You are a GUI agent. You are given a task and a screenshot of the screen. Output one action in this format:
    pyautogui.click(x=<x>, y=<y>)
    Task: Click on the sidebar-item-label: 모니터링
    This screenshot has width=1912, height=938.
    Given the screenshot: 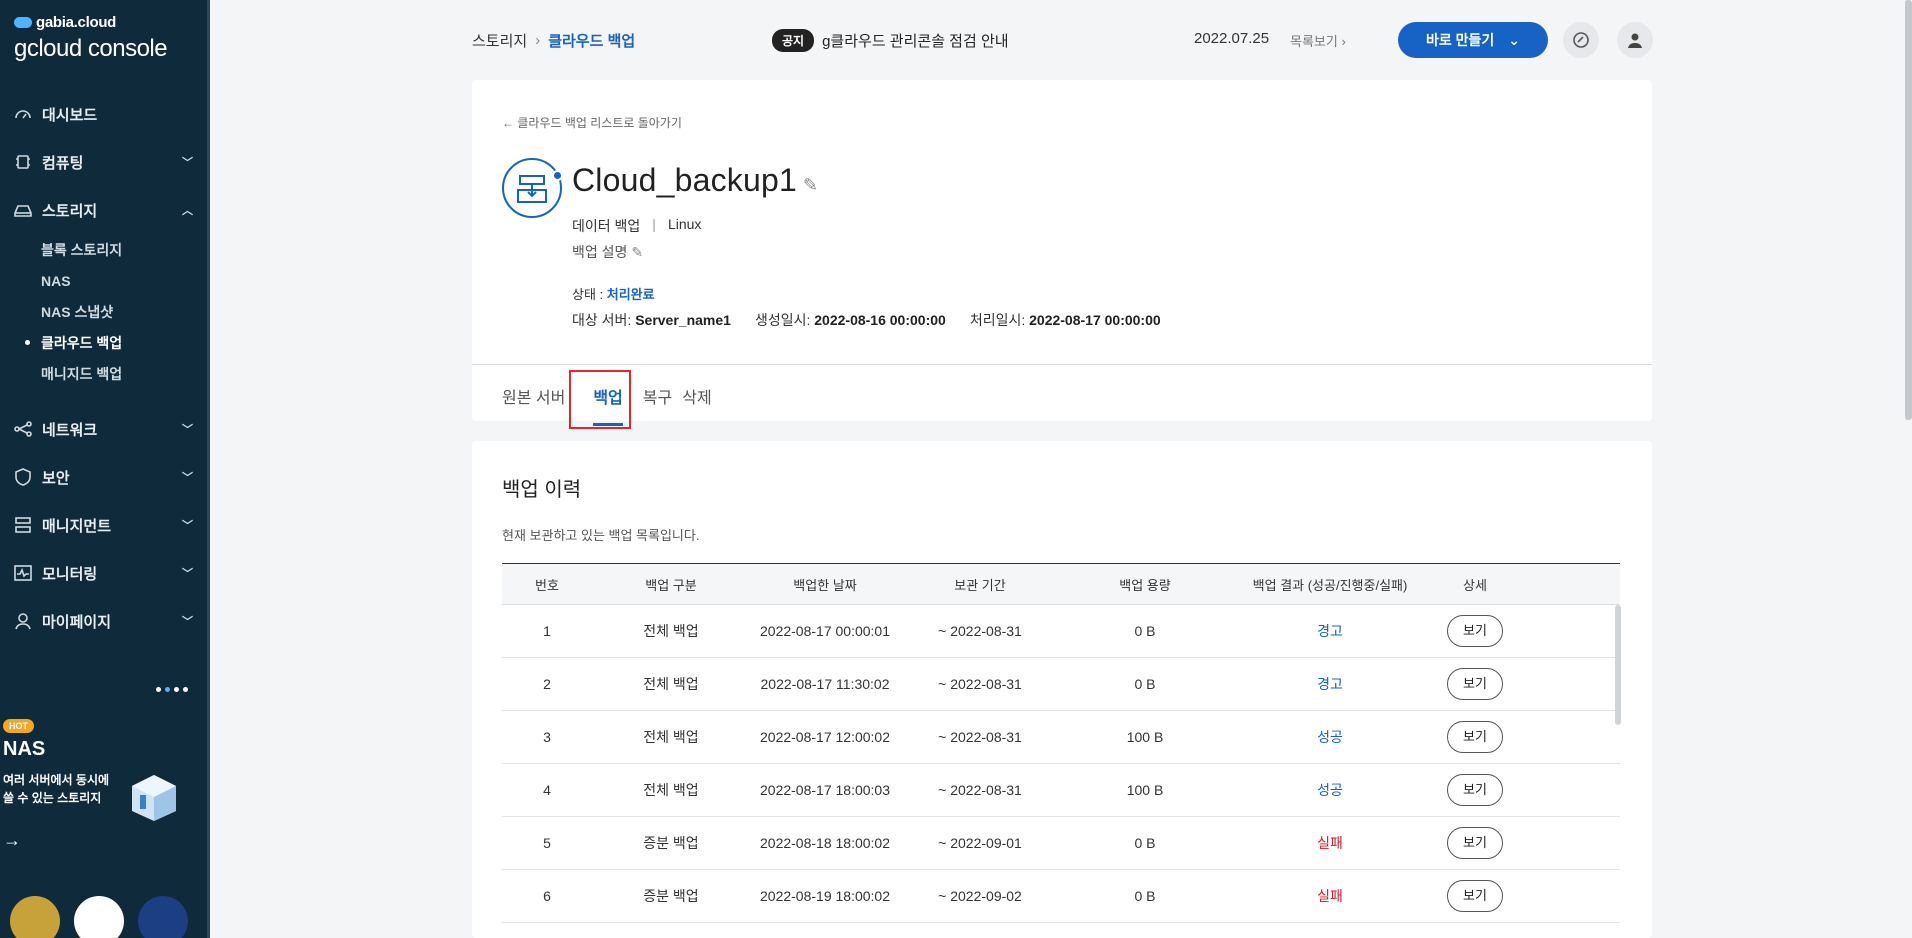 What is the action you would take?
    pyautogui.click(x=70, y=574)
    